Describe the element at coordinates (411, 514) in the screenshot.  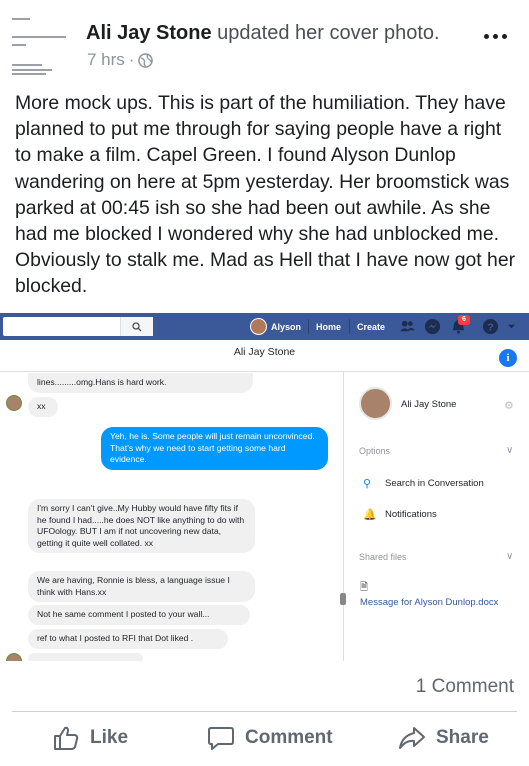
I see `notifications-label: Notifications` at that location.